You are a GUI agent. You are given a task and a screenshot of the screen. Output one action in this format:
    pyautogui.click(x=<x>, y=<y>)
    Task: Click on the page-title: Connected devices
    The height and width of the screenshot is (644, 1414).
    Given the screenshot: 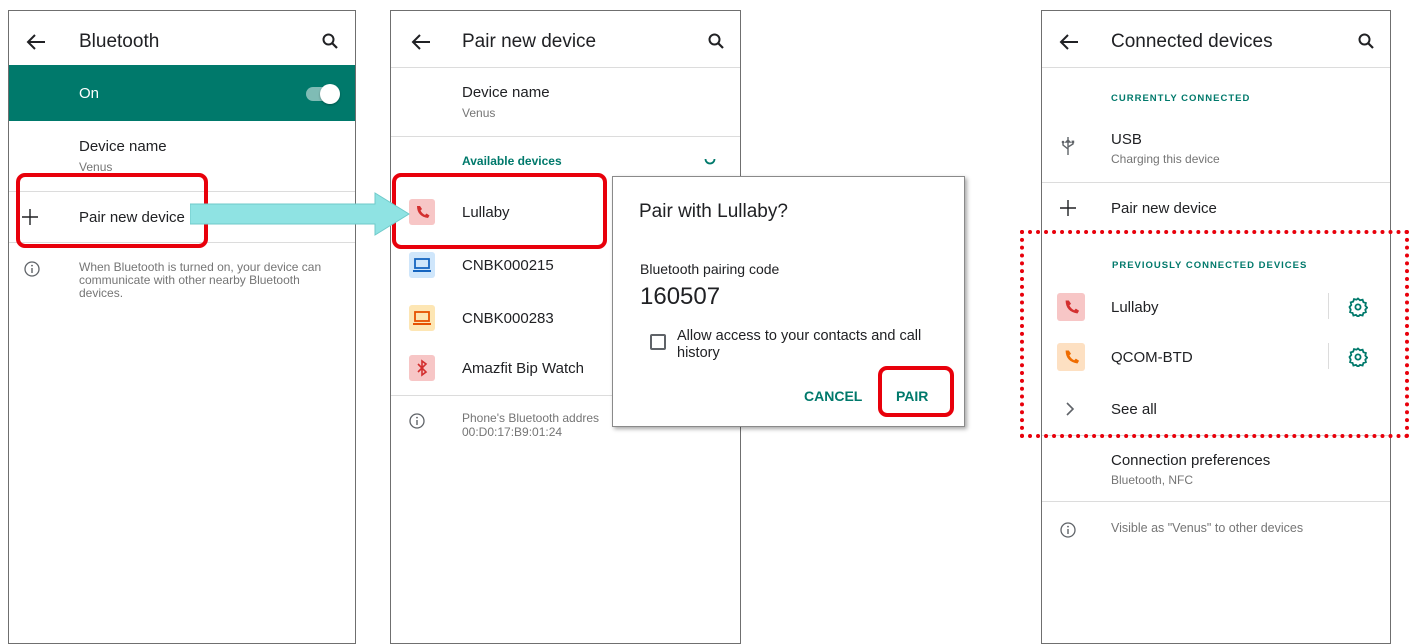 What is the action you would take?
    pyautogui.click(x=1192, y=41)
    